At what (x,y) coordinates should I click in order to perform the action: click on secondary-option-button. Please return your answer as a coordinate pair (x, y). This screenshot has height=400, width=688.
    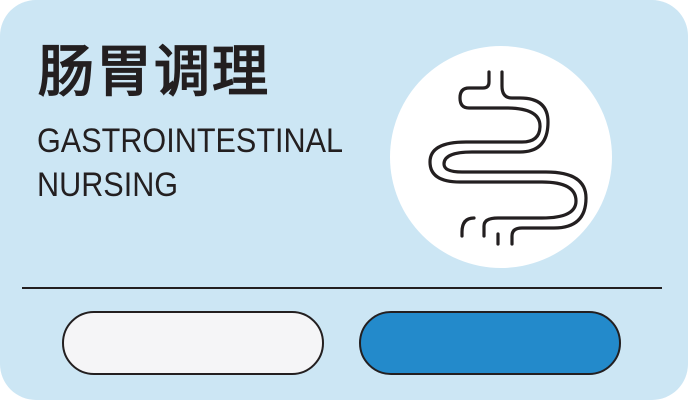
    Looking at the image, I should click on (193, 343).